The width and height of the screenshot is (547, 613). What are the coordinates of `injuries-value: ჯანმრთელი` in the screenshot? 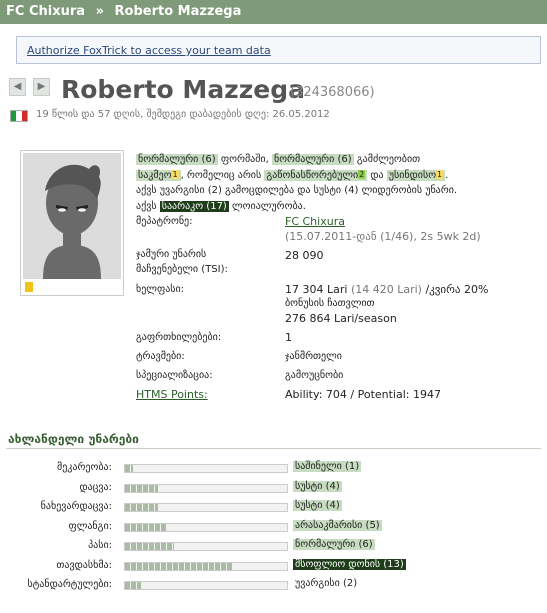 It's located at (313, 356).